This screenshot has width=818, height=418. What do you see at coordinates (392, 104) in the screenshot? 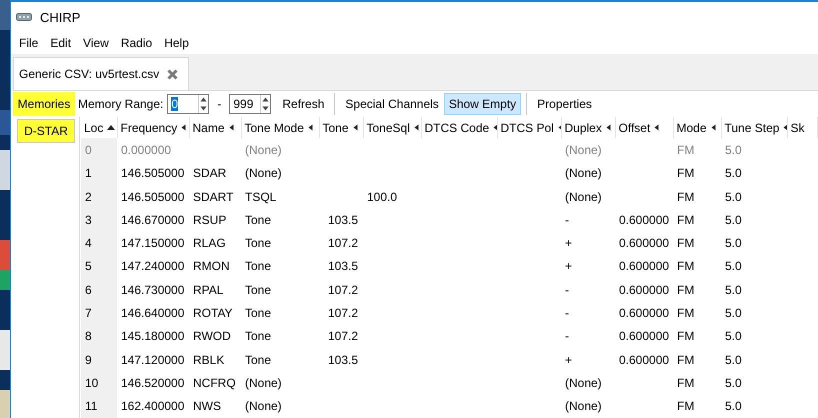
I see `toolbar-button: Special Channels` at bounding box center [392, 104].